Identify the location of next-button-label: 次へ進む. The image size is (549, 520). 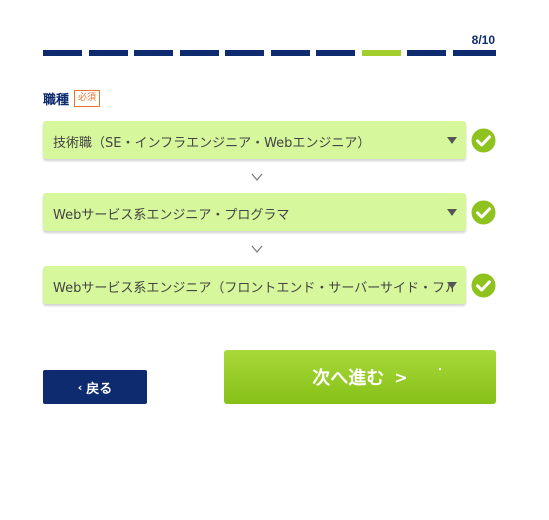
(348, 378).